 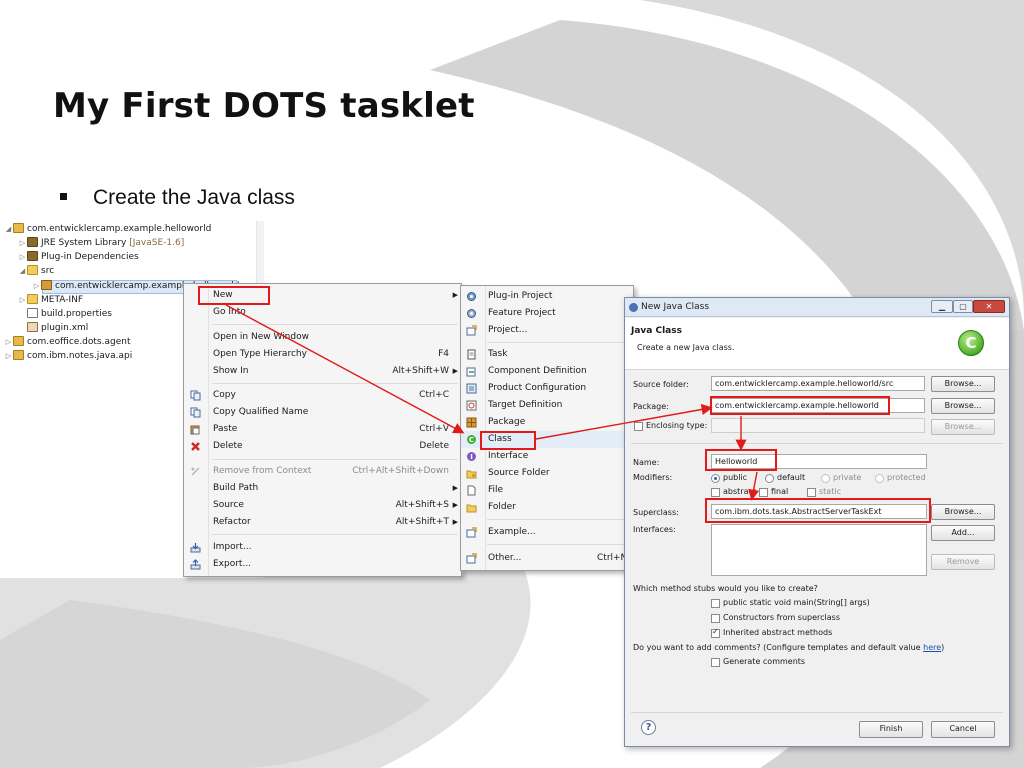 What do you see at coordinates (715, 632) in the screenshot?
I see `stub-inherited-abstract-checkbox` at bounding box center [715, 632].